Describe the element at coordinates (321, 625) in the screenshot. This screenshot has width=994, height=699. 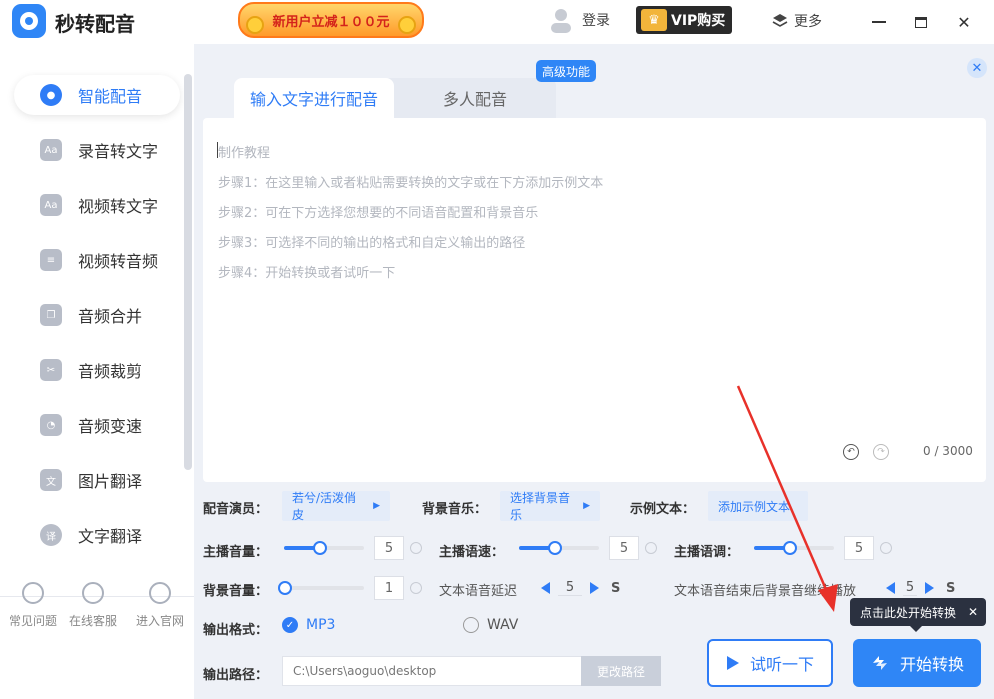
I see `format-mp3-label: MP3` at that location.